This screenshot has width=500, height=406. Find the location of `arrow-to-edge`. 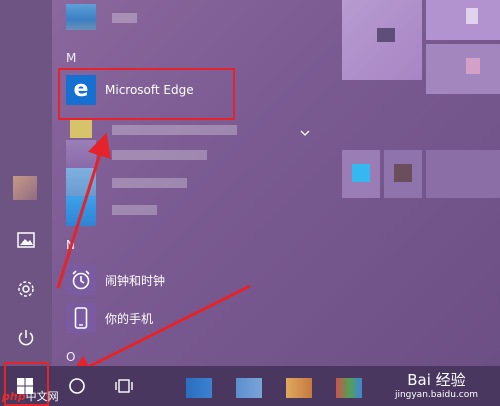

arrow-to-edge is located at coordinates (83, 210).